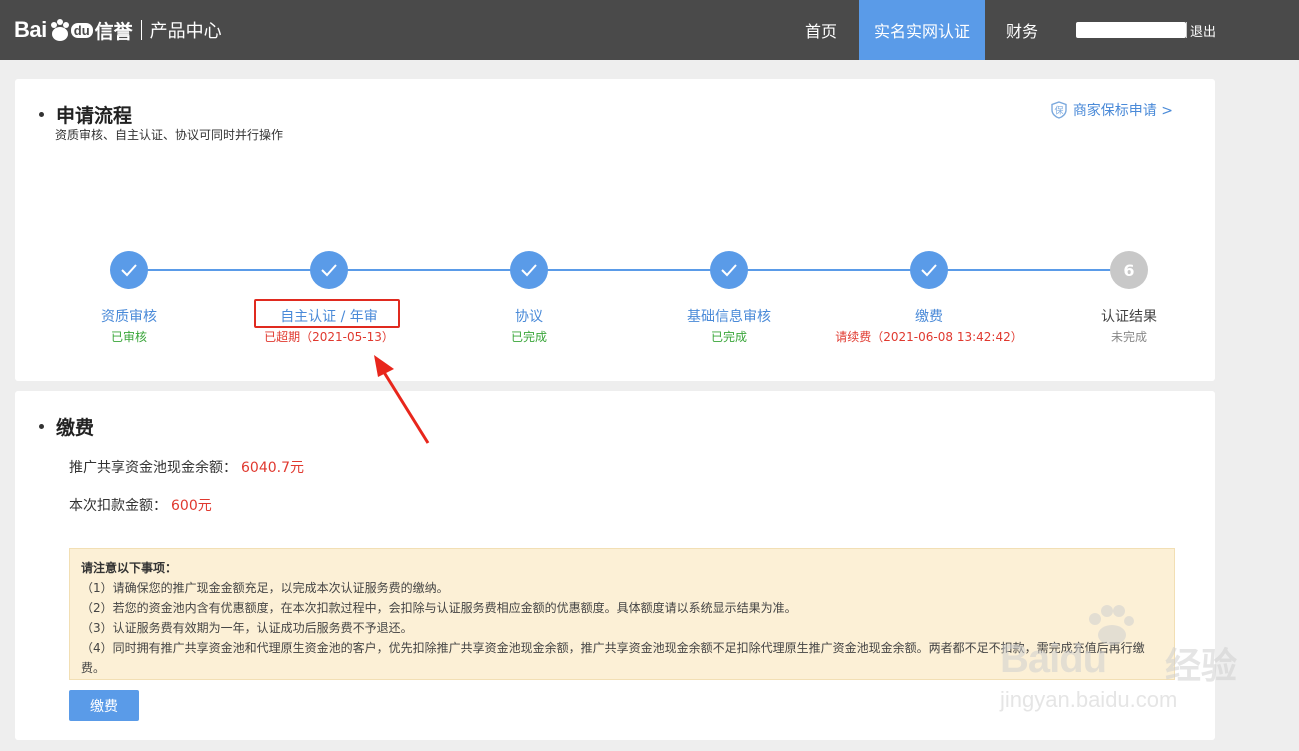  What do you see at coordinates (649, 30) in the screenshot?
I see `top-nav-bar: Bai du 信誉 产品中心 首页 实名实网认证 财务 退出` at bounding box center [649, 30].